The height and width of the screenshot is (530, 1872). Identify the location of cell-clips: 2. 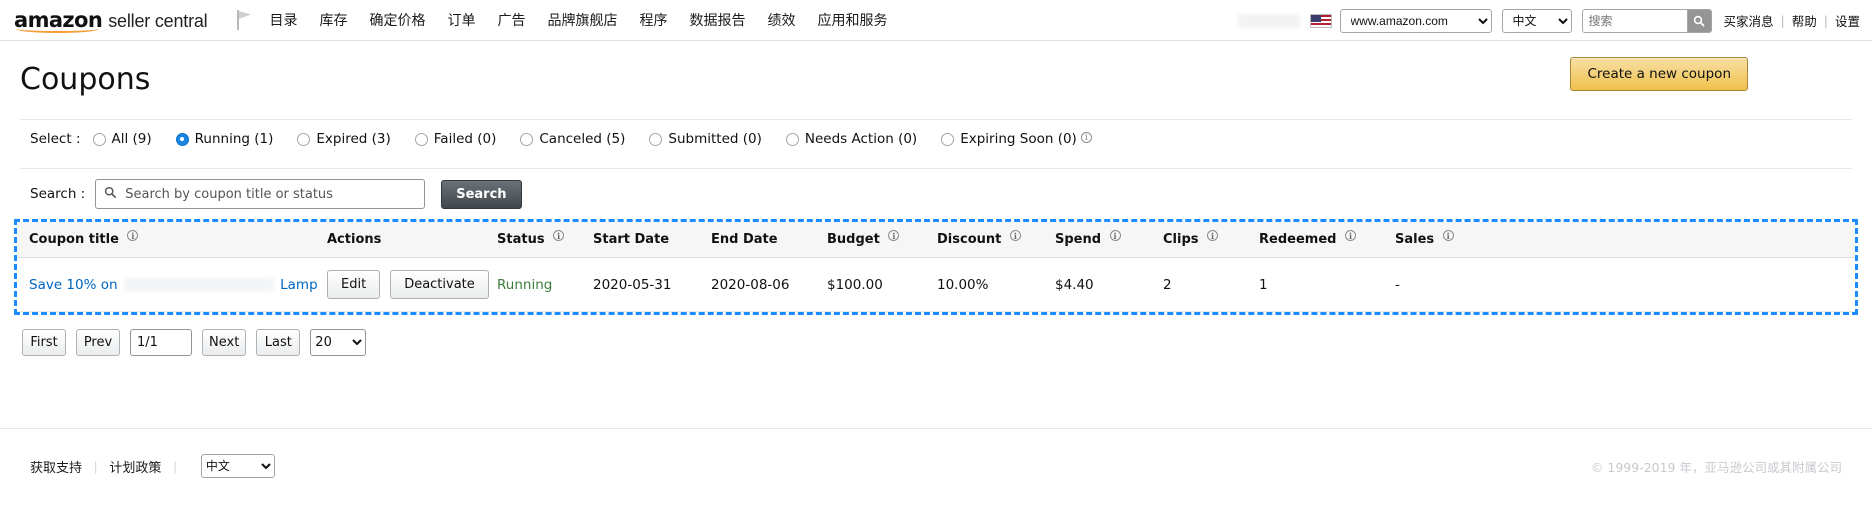
(1211, 284).